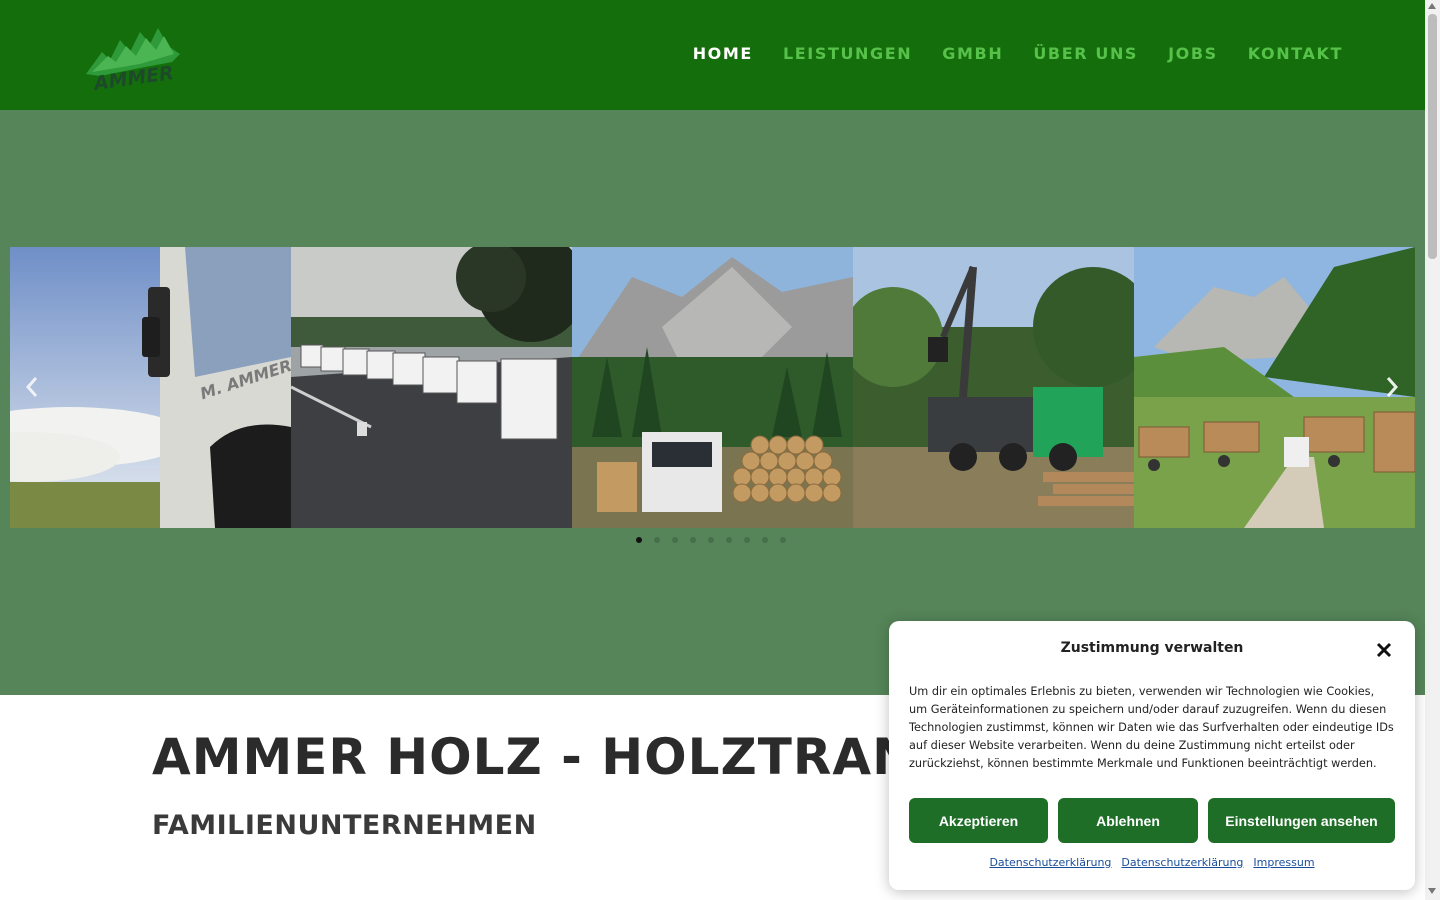  I want to click on close-icon, so click(1384, 650).